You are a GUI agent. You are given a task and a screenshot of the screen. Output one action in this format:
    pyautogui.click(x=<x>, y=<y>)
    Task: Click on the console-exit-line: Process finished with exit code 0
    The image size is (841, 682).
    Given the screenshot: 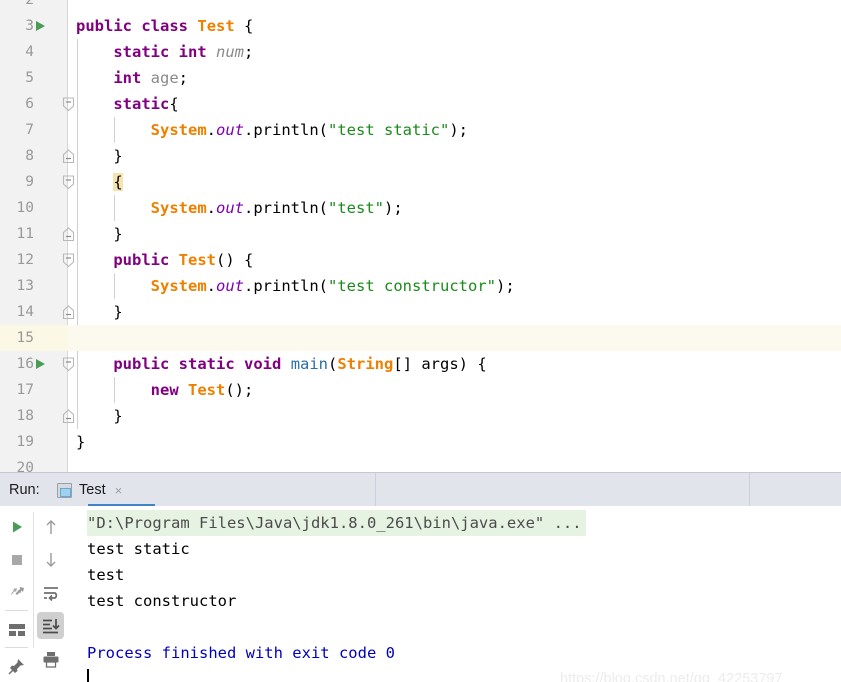 What is the action you would take?
    pyautogui.click(x=241, y=653)
    